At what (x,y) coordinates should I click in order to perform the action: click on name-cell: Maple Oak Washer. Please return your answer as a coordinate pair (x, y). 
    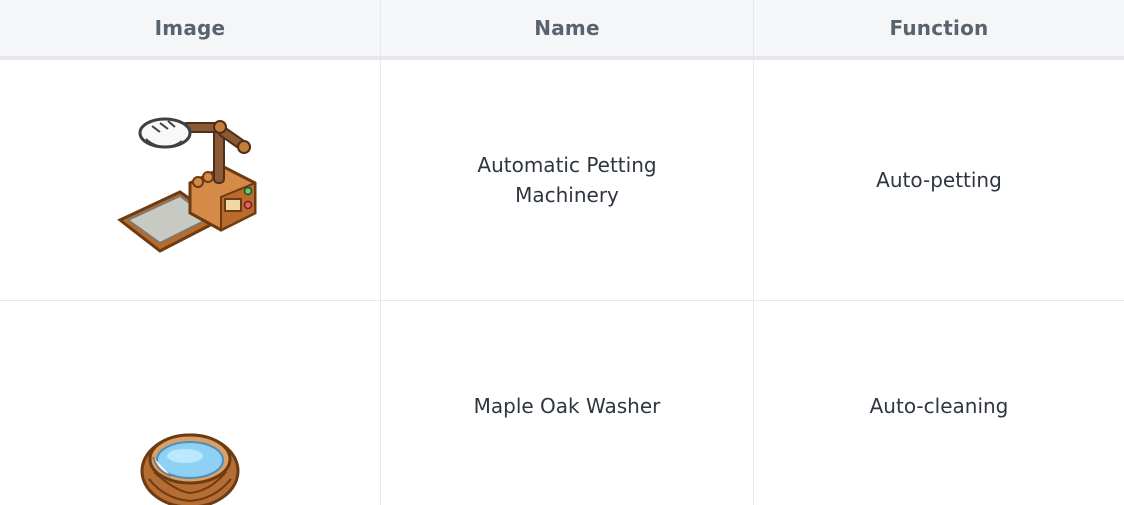
    Looking at the image, I should click on (567, 403).